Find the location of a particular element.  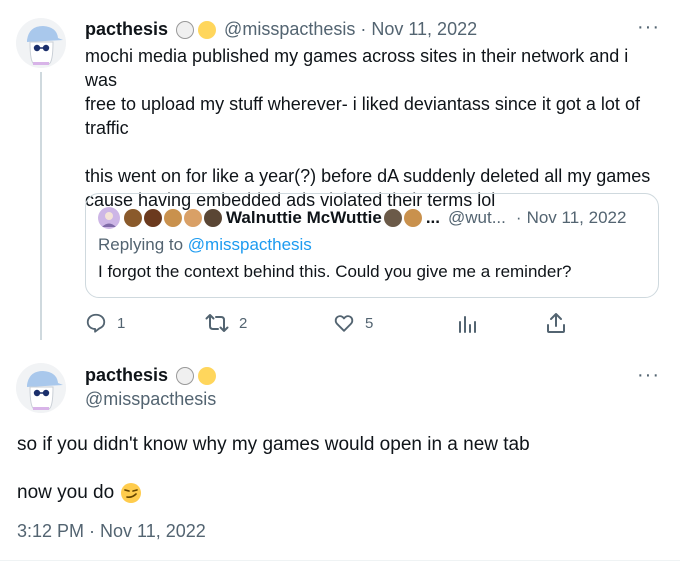

analytics-icon is located at coordinates (467, 324).